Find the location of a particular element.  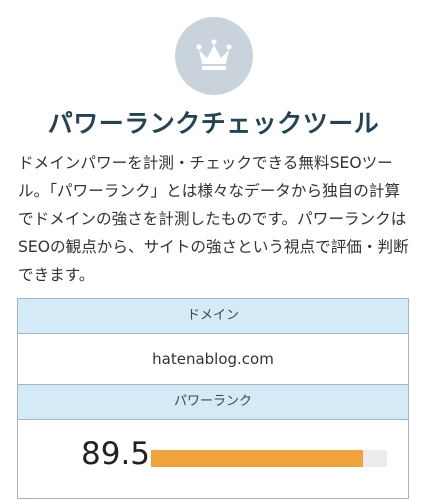

domain-header: ドメイン is located at coordinates (213, 316).